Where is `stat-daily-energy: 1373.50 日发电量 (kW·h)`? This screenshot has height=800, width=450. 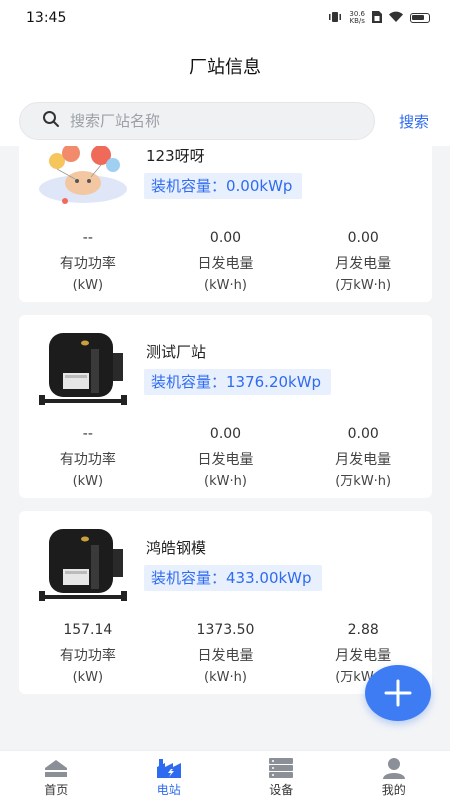
stat-daily-energy: 1373.50 日发电量 (kW·h) is located at coordinates (226, 654).